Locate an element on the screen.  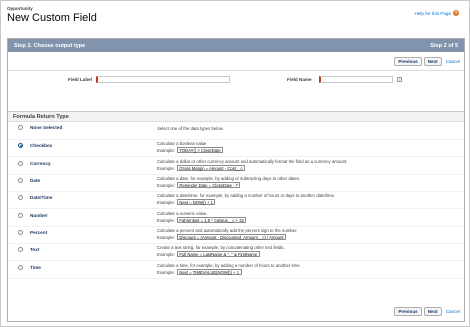
example-formula: Fahrenheit = 1.8 * Celsius__c + 32 is located at coordinates (211, 220).